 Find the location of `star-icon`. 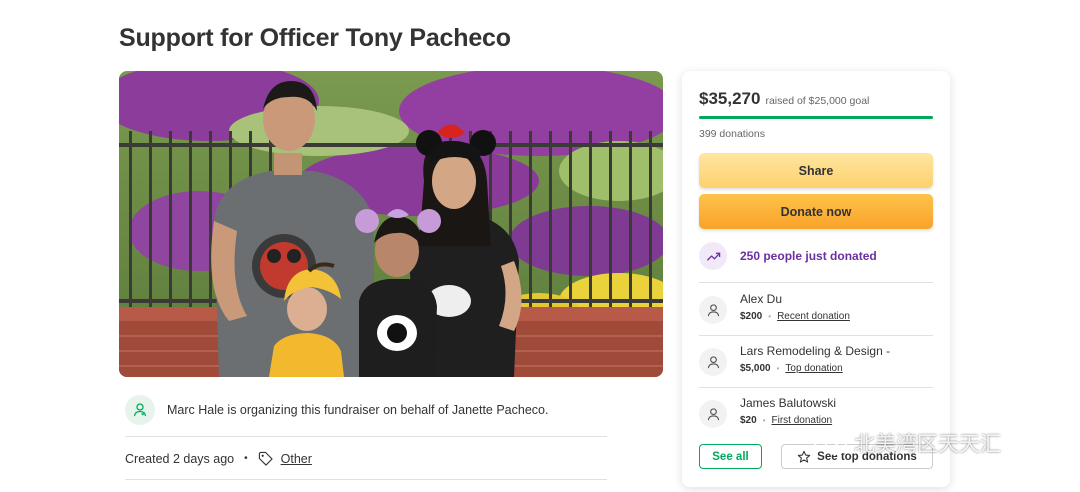

star-icon is located at coordinates (804, 456).